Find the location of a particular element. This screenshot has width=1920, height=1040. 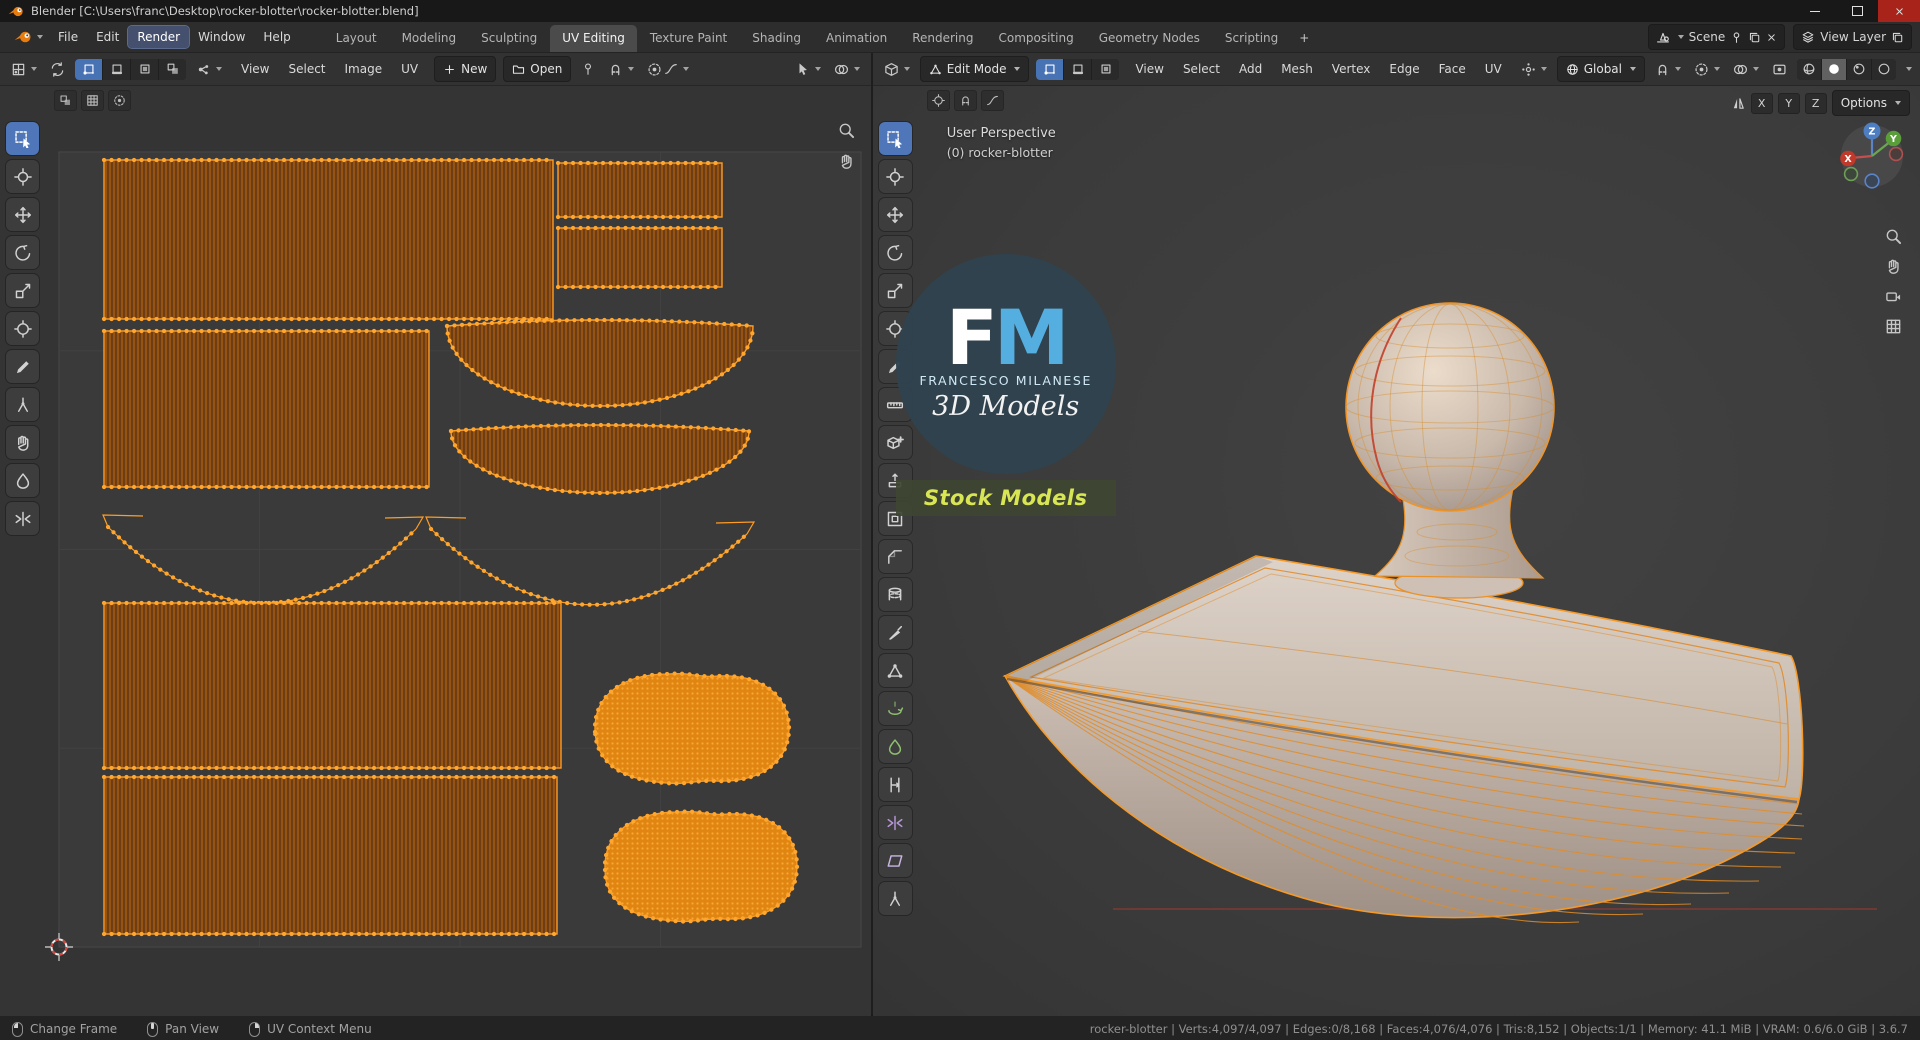

uv-menu-select: Select is located at coordinates (306, 69).